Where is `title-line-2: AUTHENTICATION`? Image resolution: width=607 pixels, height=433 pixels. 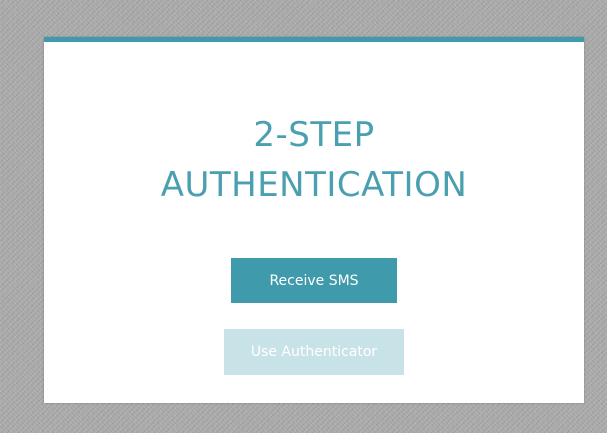 title-line-2: AUTHENTICATION is located at coordinates (314, 185).